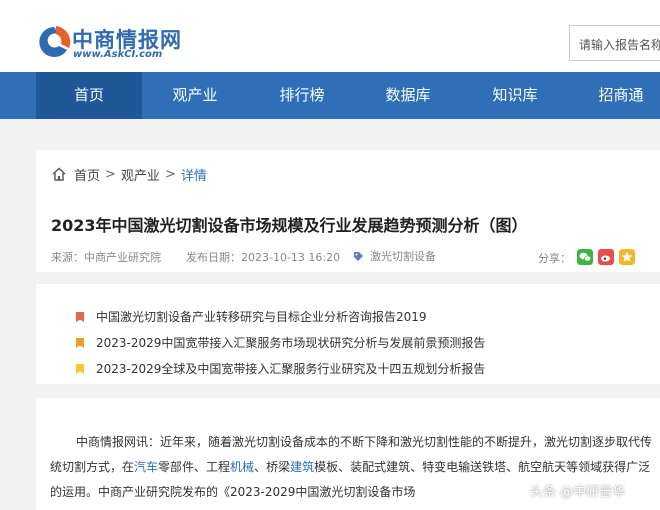  I want to click on nav-item-home: 首页, so click(89, 95).